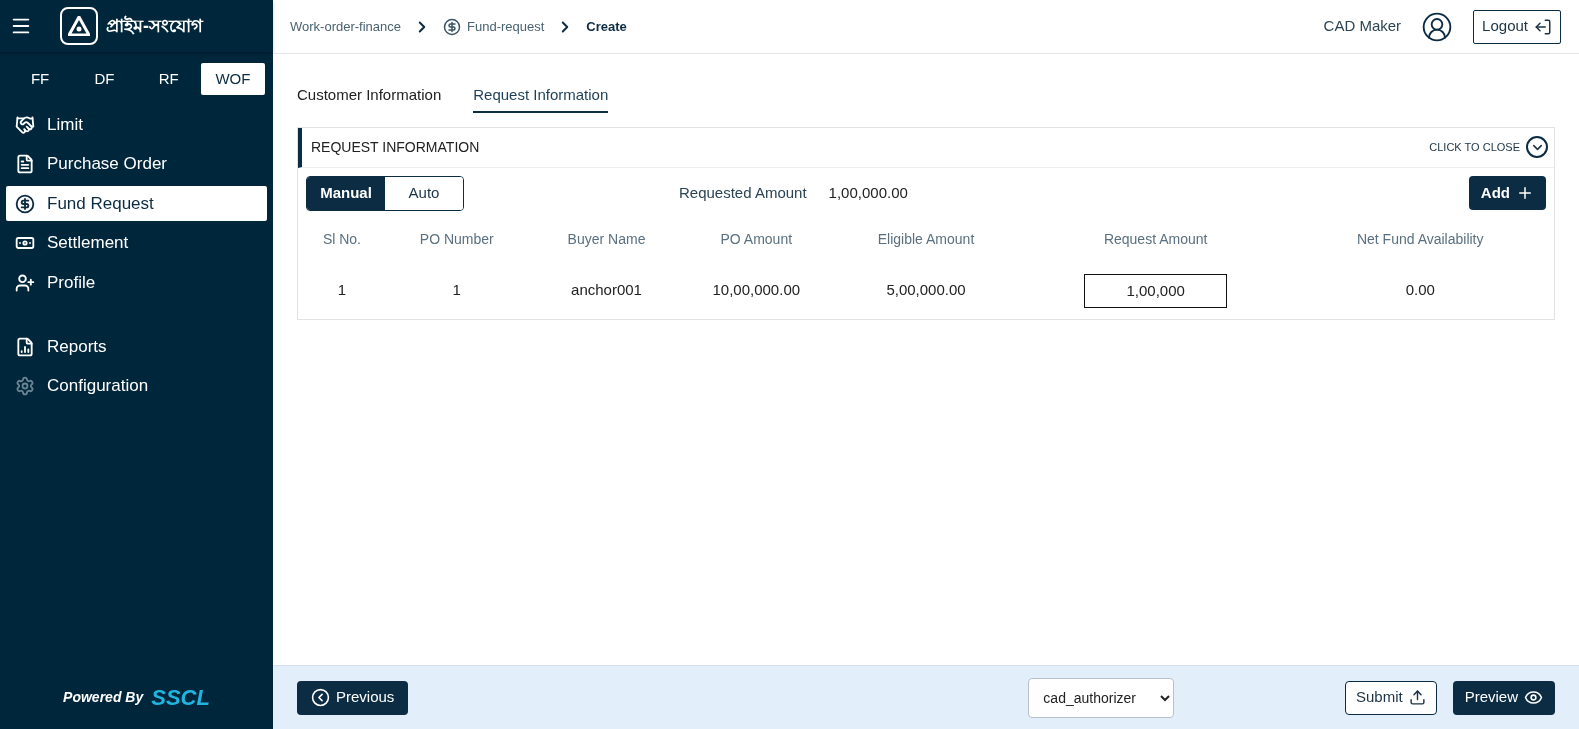 This screenshot has height=729, width=1579. I want to click on request-amount-field: 1,00,000, so click(1156, 290).